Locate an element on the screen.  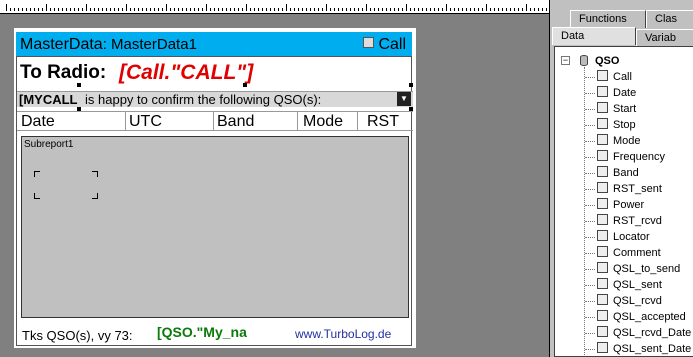
footer-tks-text: Tks QSO(s), vy 73: is located at coordinates (77, 335).